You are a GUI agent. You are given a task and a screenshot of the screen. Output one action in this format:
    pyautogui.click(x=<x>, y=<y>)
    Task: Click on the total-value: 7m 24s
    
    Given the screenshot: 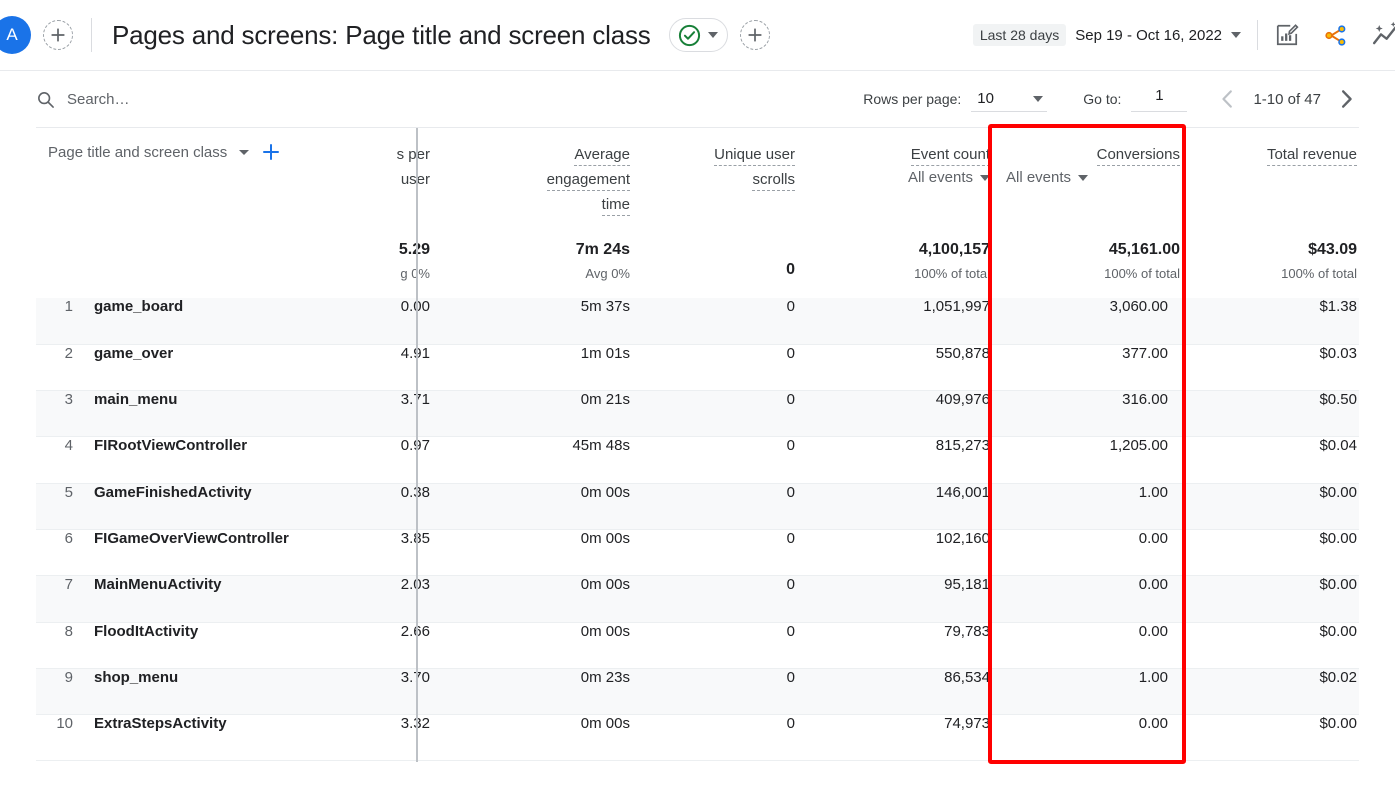 What is the action you would take?
    pyautogui.click(x=602, y=249)
    